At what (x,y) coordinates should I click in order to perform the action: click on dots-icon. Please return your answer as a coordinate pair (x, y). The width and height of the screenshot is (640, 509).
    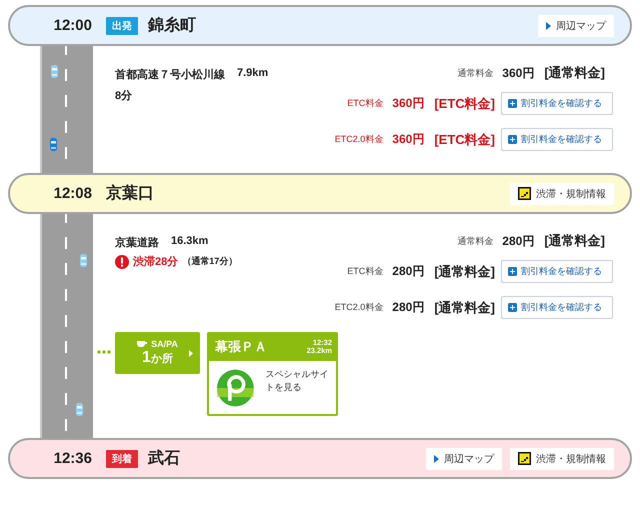
    Looking at the image, I should click on (104, 352).